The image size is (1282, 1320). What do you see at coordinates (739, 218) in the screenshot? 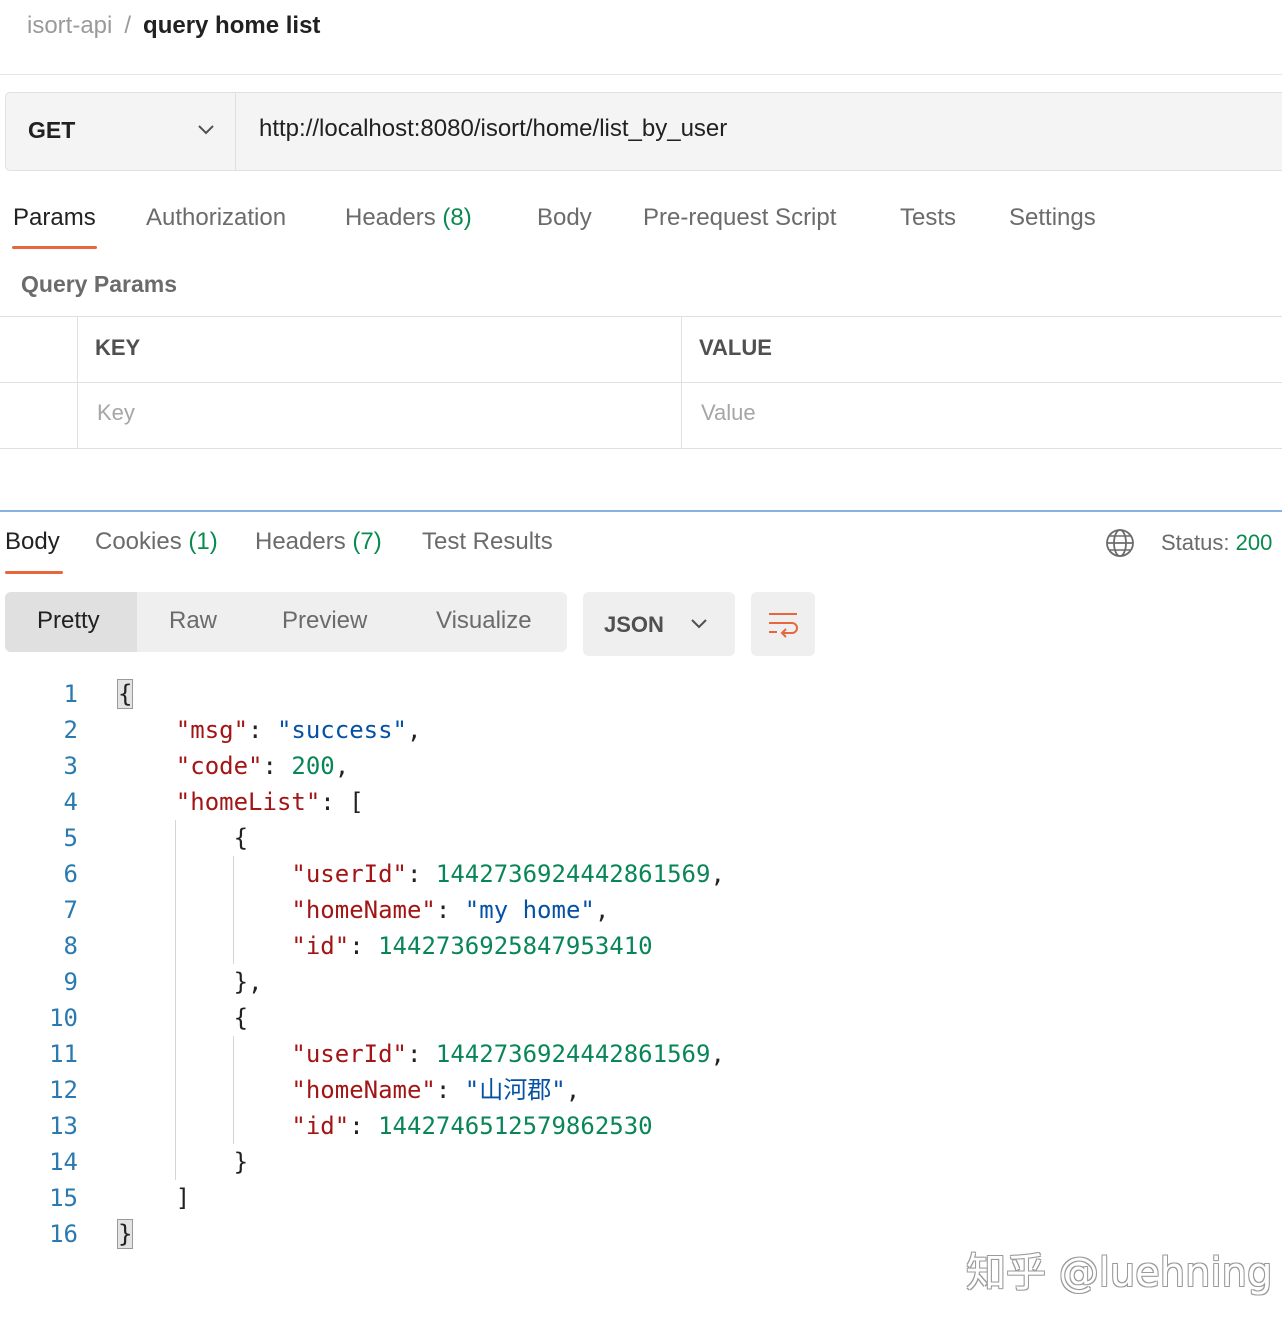
I see `tab-prerequest-script: Pre-request Script` at bounding box center [739, 218].